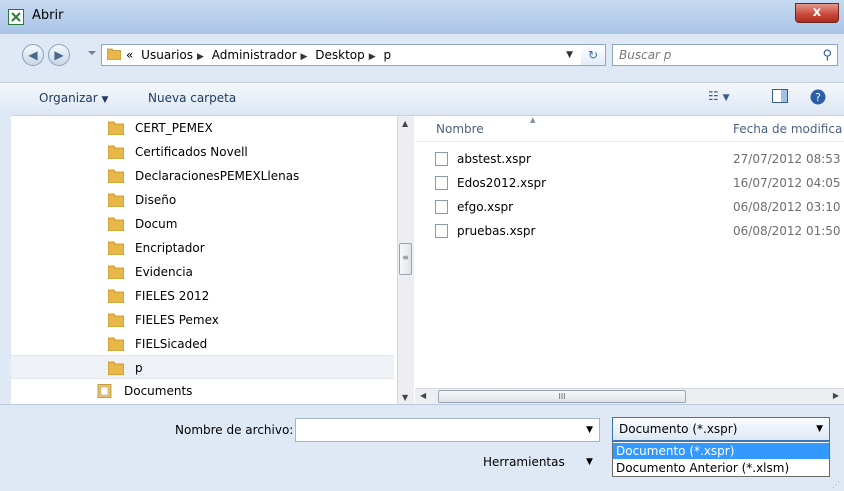 The image size is (844, 491). Describe the element at coordinates (485, 207) in the screenshot. I see `file-name: efgo.xspr` at that location.